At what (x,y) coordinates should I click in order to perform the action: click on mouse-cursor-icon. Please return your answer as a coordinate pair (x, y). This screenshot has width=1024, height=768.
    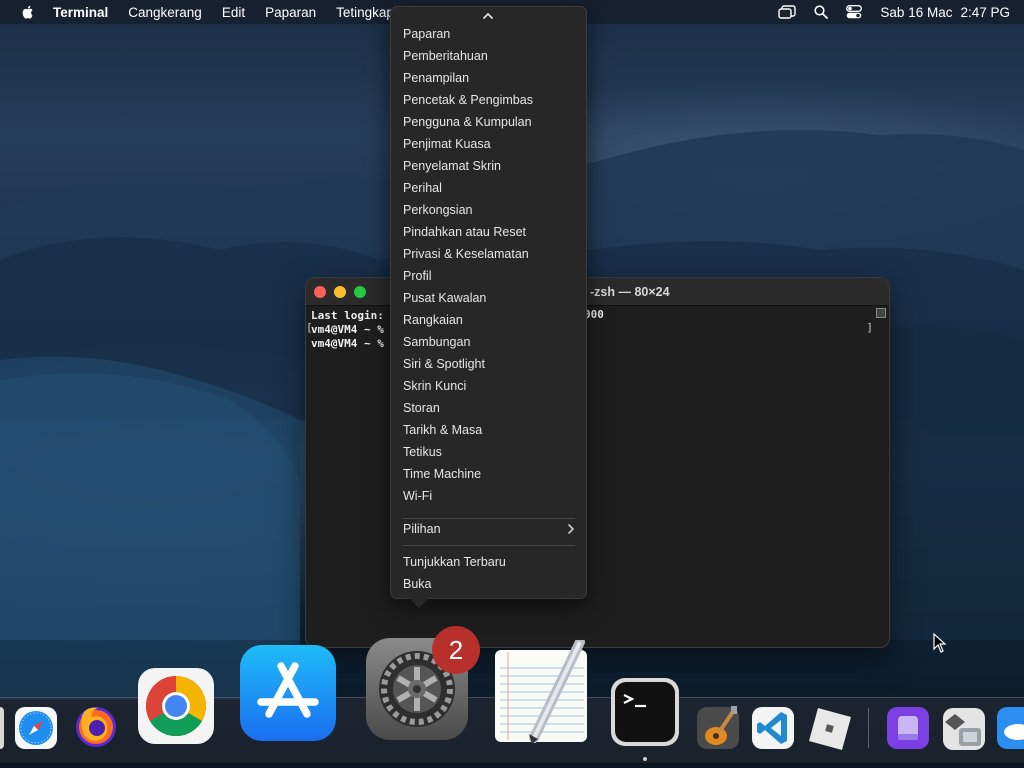
    Looking at the image, I should click on (940, 643).